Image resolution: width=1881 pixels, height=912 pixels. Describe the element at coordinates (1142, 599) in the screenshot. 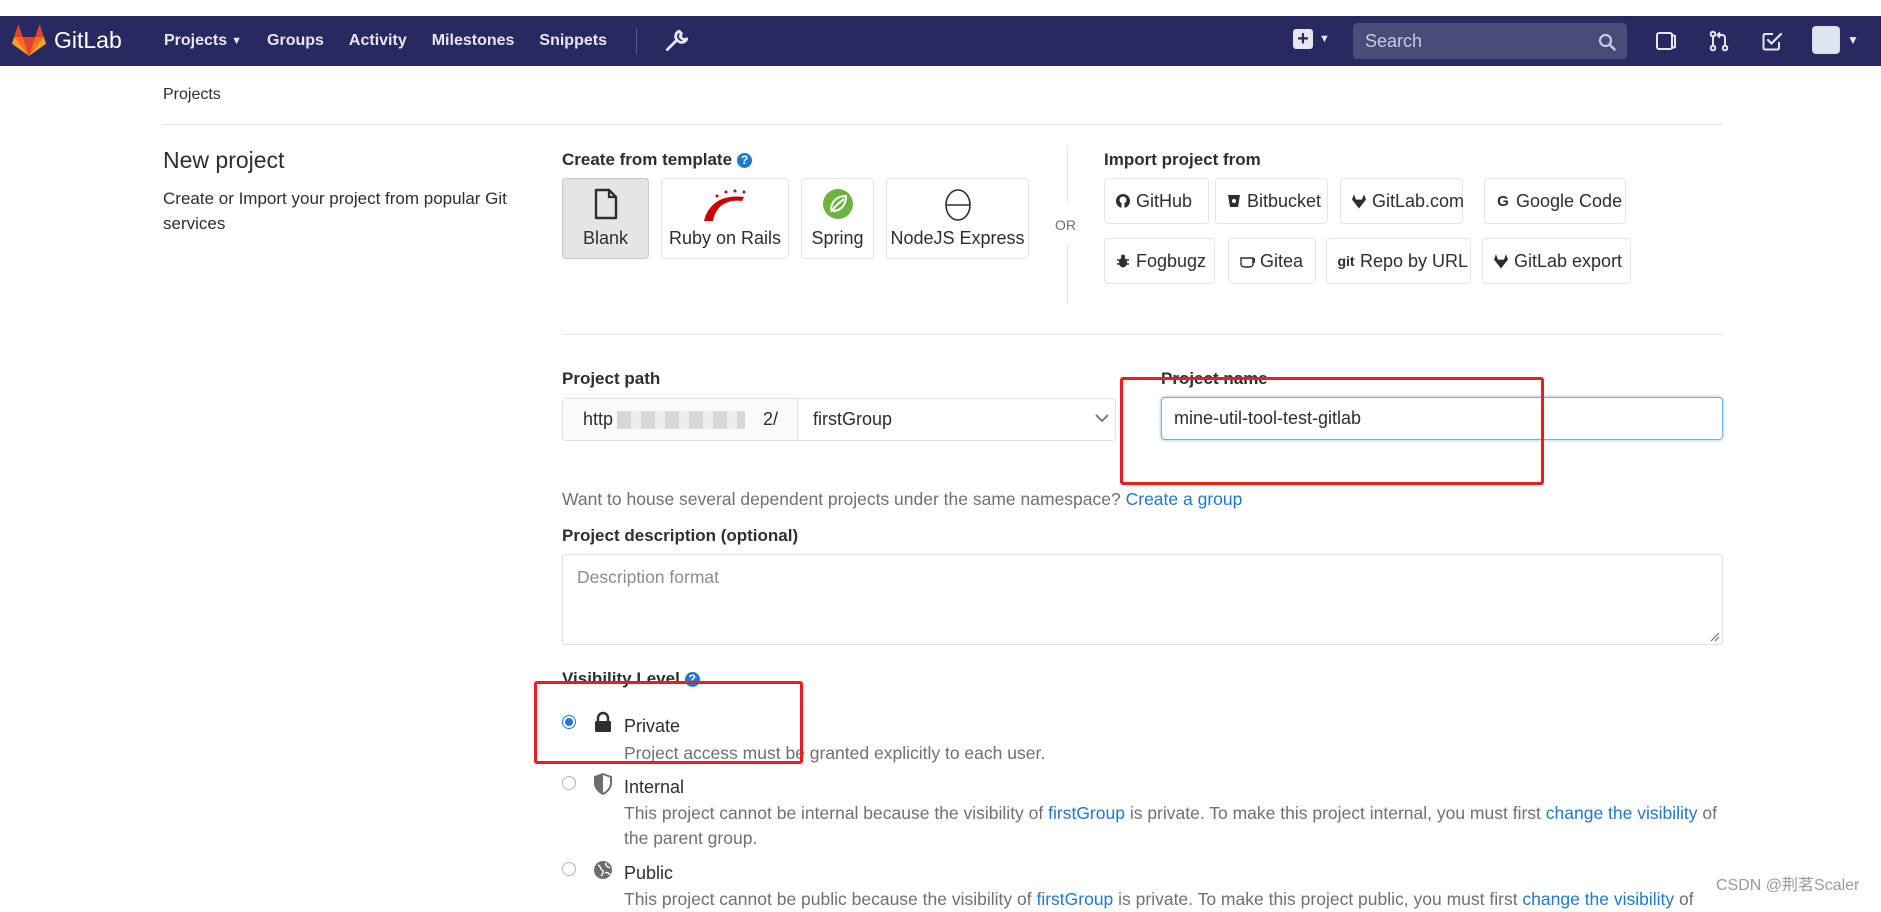

I see `project-description-textarea` at that location.